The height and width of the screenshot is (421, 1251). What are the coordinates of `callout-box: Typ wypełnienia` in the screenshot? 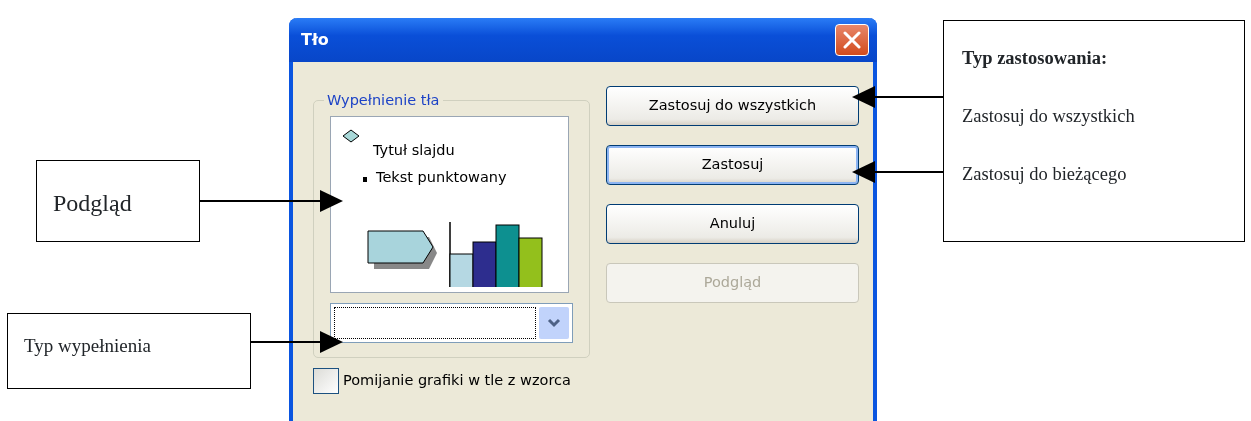 It's located at (129, 351).